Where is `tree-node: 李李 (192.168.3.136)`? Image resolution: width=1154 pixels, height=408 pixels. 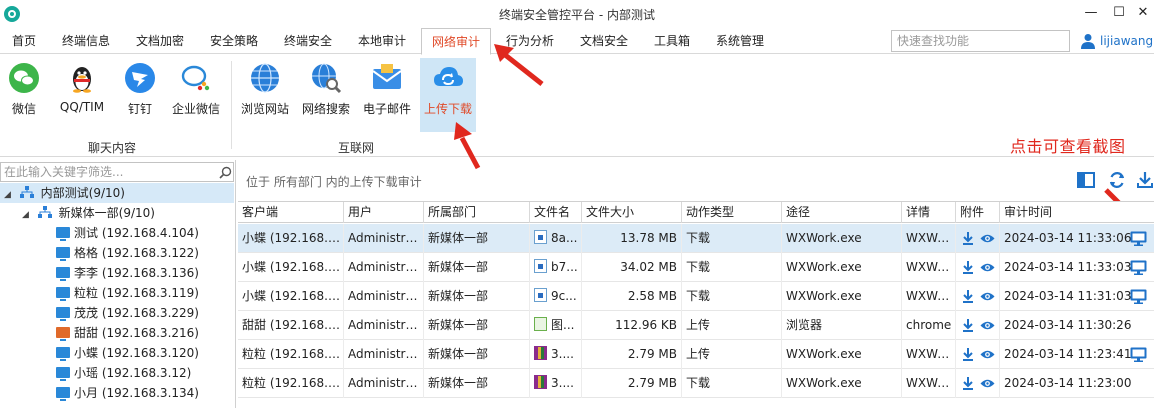
tree-node: 李李 (192.168.3.136) is located at coordinates (127, 273).